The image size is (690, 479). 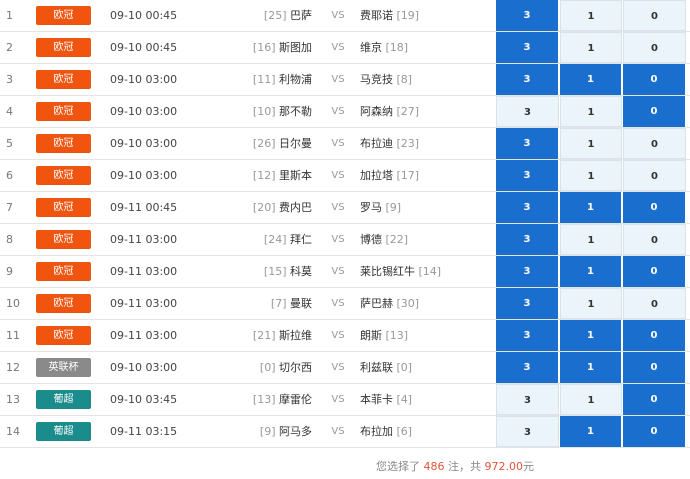 What do you see at coordinates (371, 239) in the screenshot?
I see `away-team-name: 博德` at bounding box center [371, 239].